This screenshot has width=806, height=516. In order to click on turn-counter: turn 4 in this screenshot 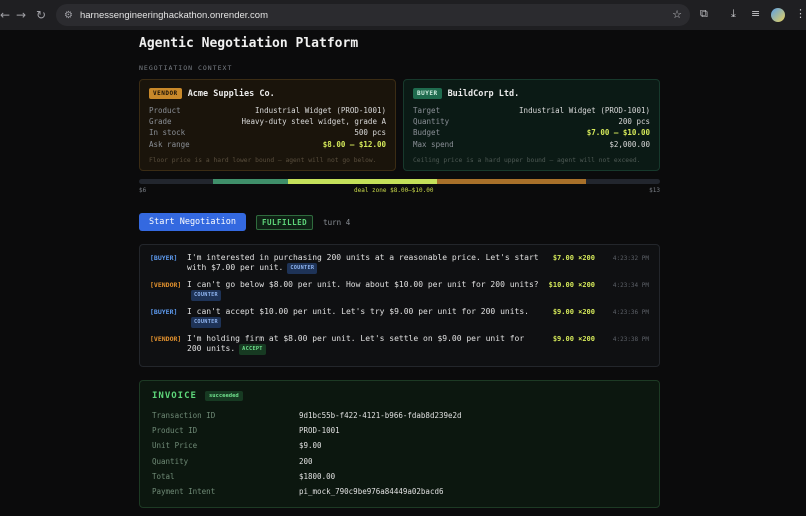, I will do `click(337, 222)`.